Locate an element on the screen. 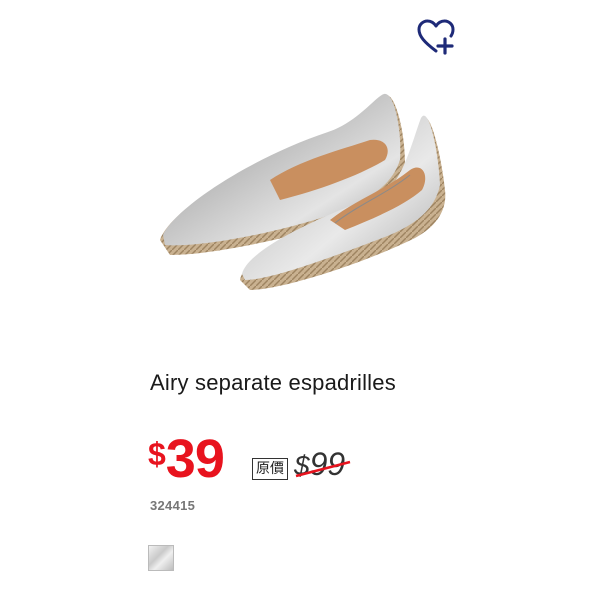  original-price: $99 is located at coordinates (319, 464).